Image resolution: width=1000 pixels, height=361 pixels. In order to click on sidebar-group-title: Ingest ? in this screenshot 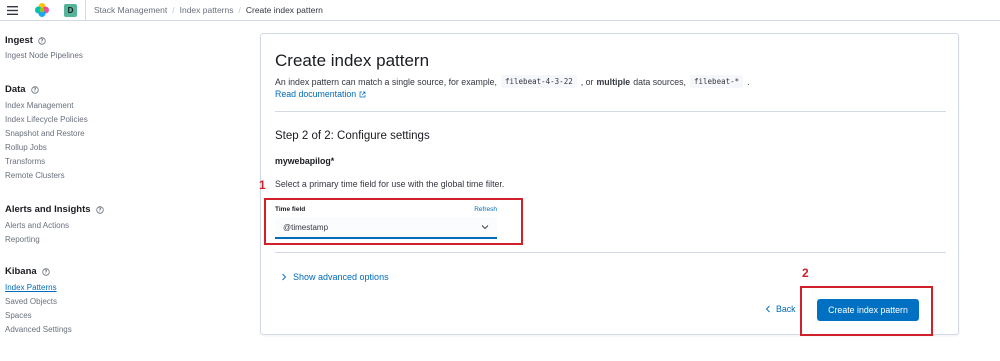, I will do `click(44, 40)`.